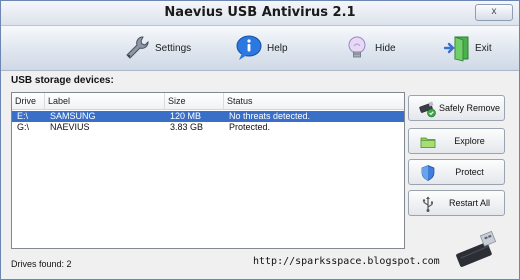  What do you see at coordinates (208, 127) in the screenshot?
I see `device-row: G:\ NAEVIUS 3.83 GB Protected.` at bounding box center [208, 127].